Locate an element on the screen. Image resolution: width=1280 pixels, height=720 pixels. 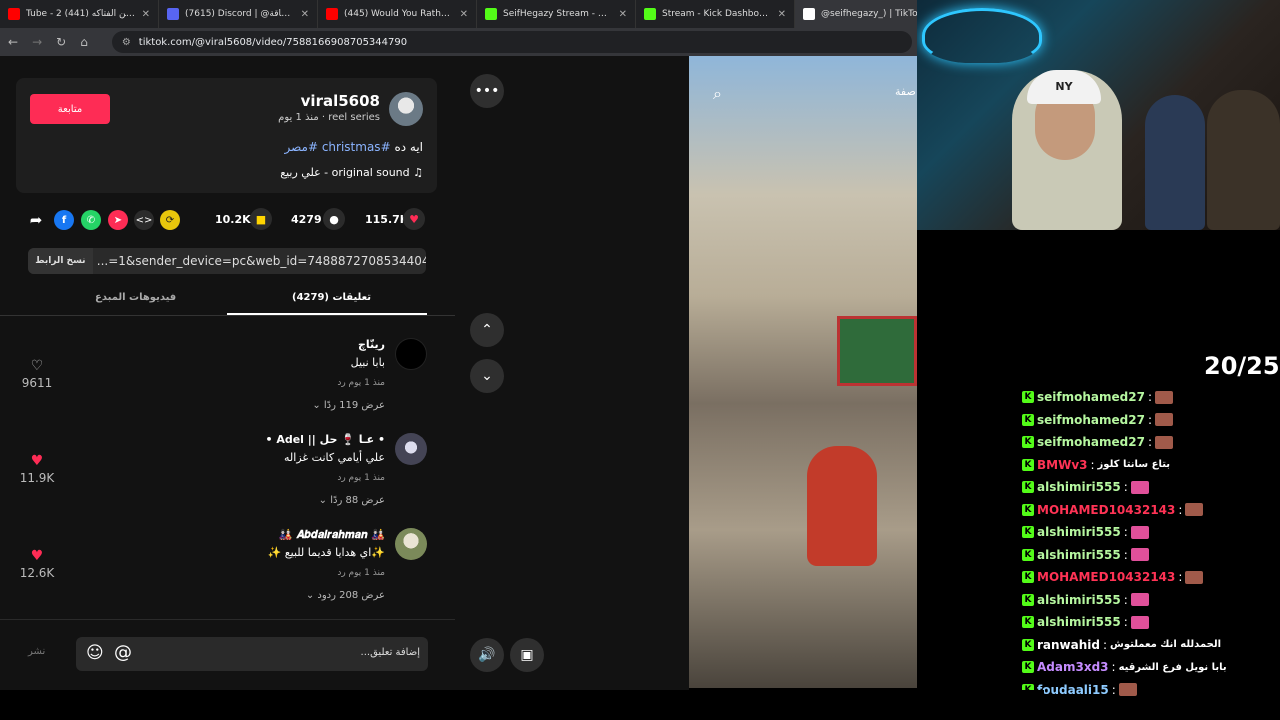
author-avatar is located at coordinates (406, 109).